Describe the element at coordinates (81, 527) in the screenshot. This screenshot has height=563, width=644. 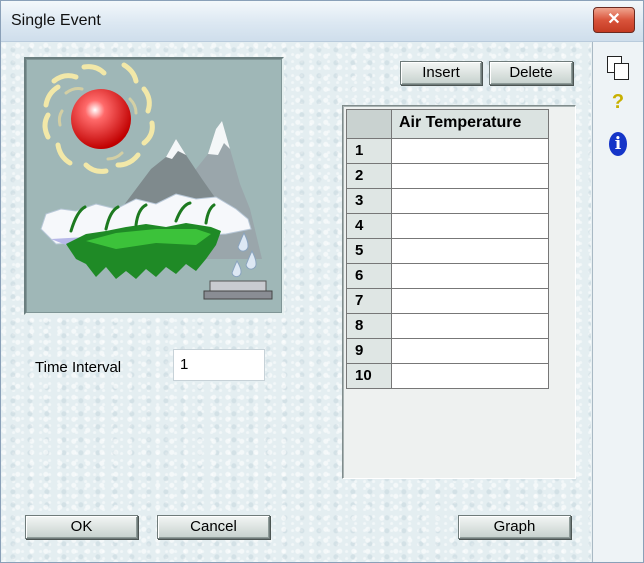
I see `ok-button: OK` at that location.